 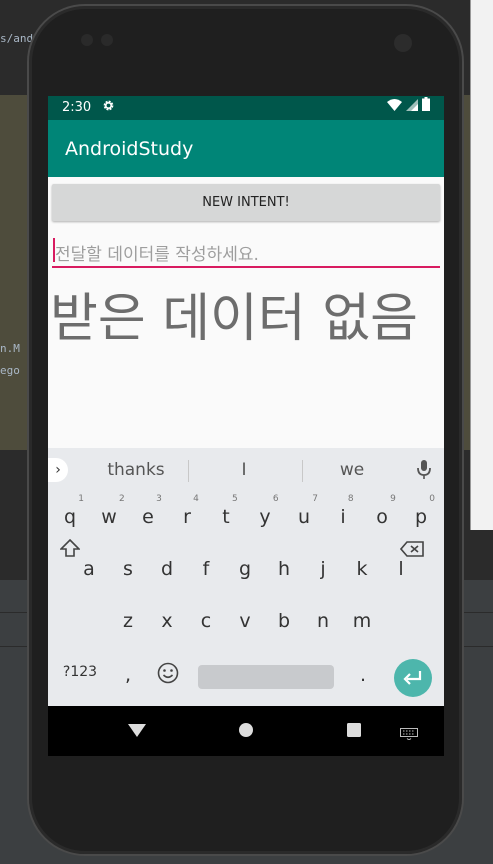 I want to click on ide-code-line: n.M, so click(x=10, y=348).